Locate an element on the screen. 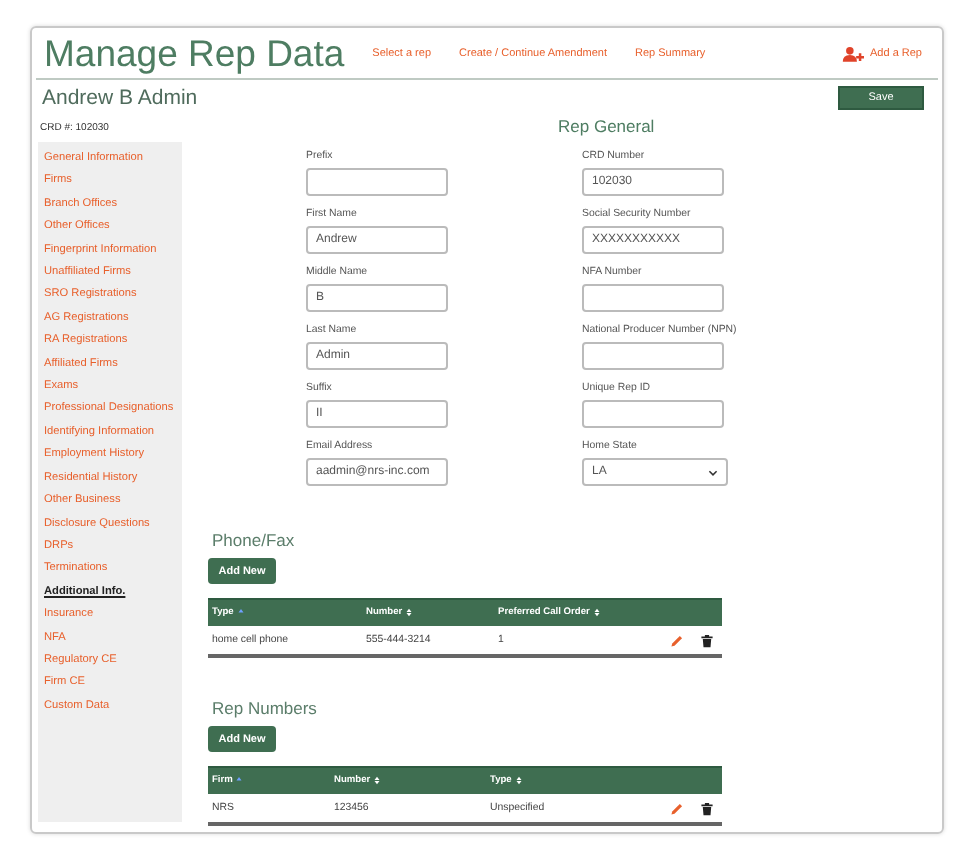  add-user-icon is located at coordinates (853, 54).